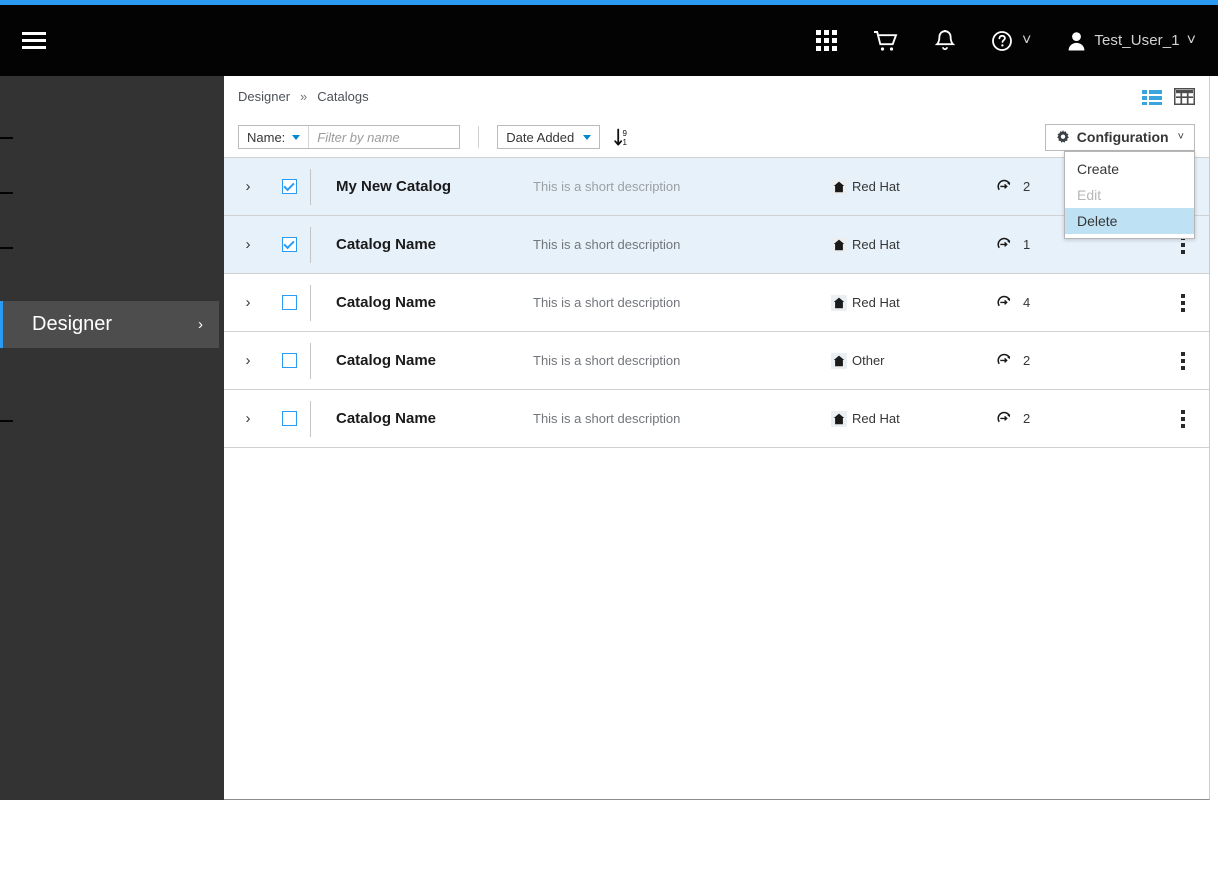 This screenshot has width=1218, height=869. I want to click on svg-text: 9, so click(625, 133).